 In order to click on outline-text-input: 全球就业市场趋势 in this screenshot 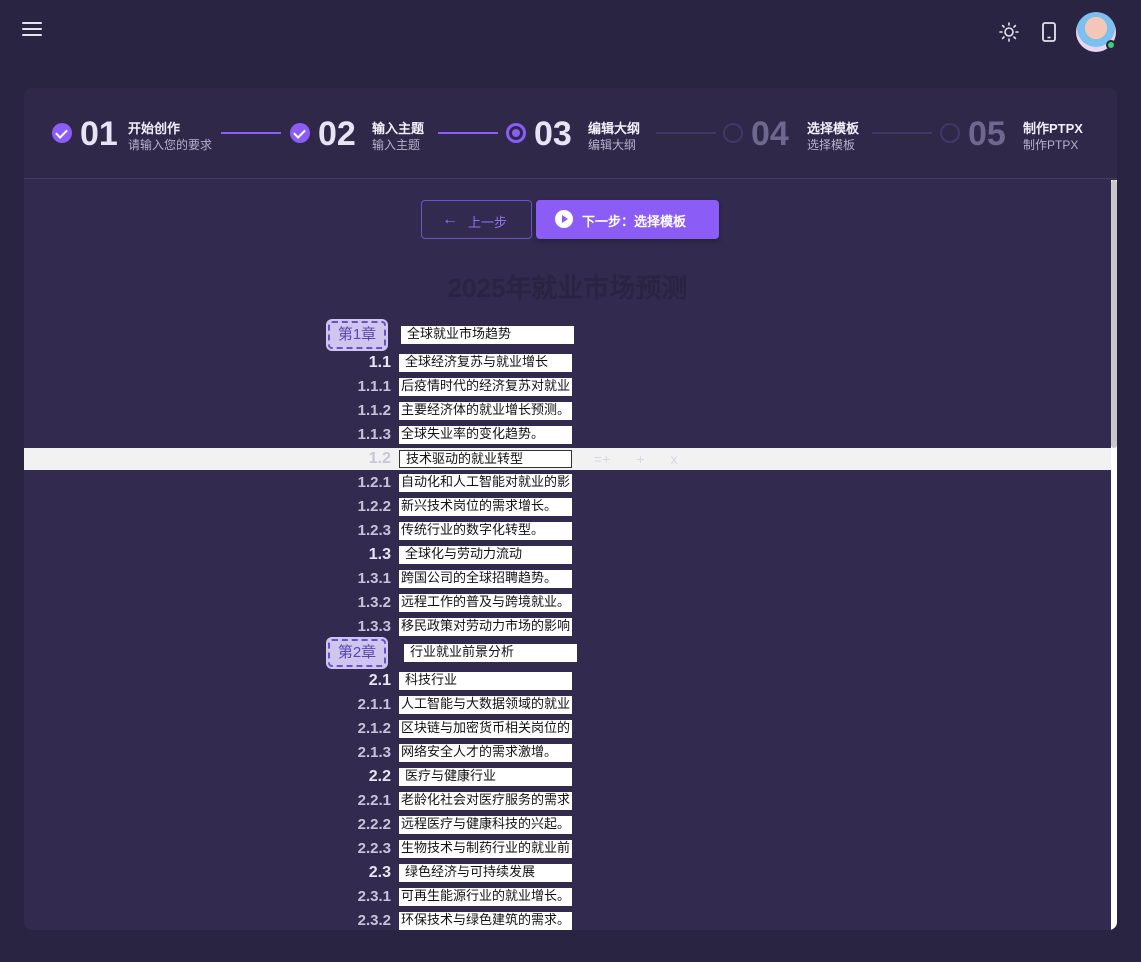, I will do `click(487, 335)`.